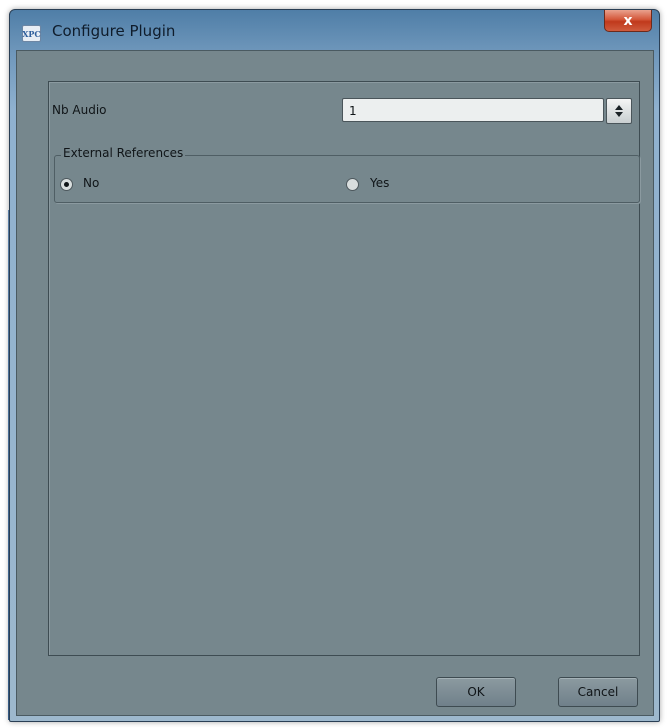  Describe the element at coordinates (619, 107) in the screenshot. I see `spin-up-icon` at that location.